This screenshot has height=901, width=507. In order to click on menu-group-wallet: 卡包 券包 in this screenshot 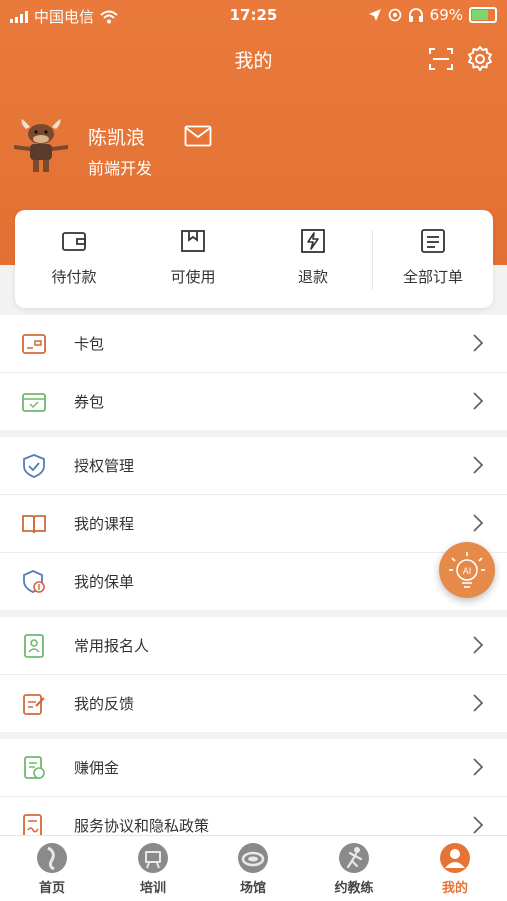, I will do `click(253, 372)`.